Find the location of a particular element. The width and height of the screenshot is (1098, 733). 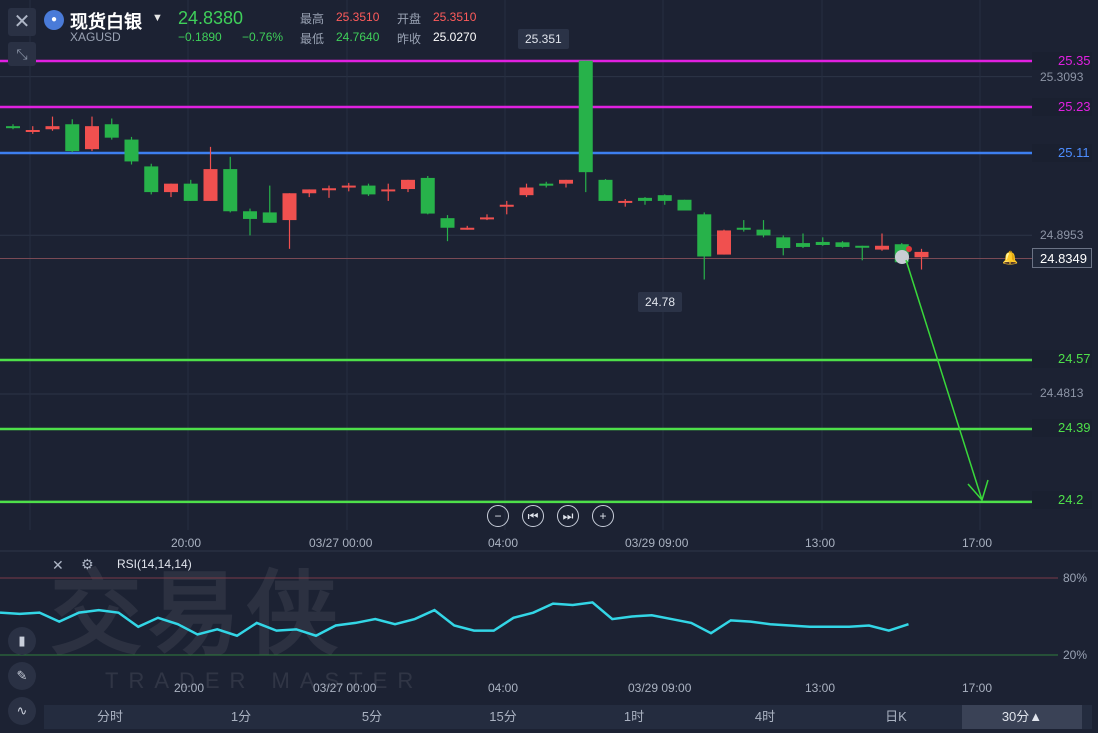

timeframe-tab: 日K is located at coordinates (896, 717).